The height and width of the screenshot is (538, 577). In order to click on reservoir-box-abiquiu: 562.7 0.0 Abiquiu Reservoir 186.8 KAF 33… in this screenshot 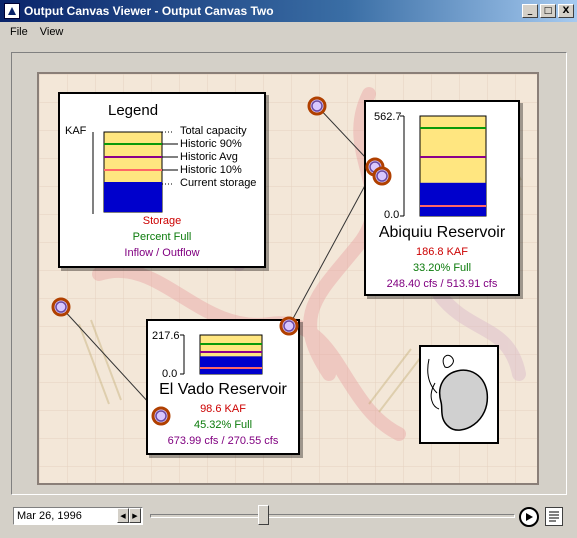, I will do `click(442, 198)`.